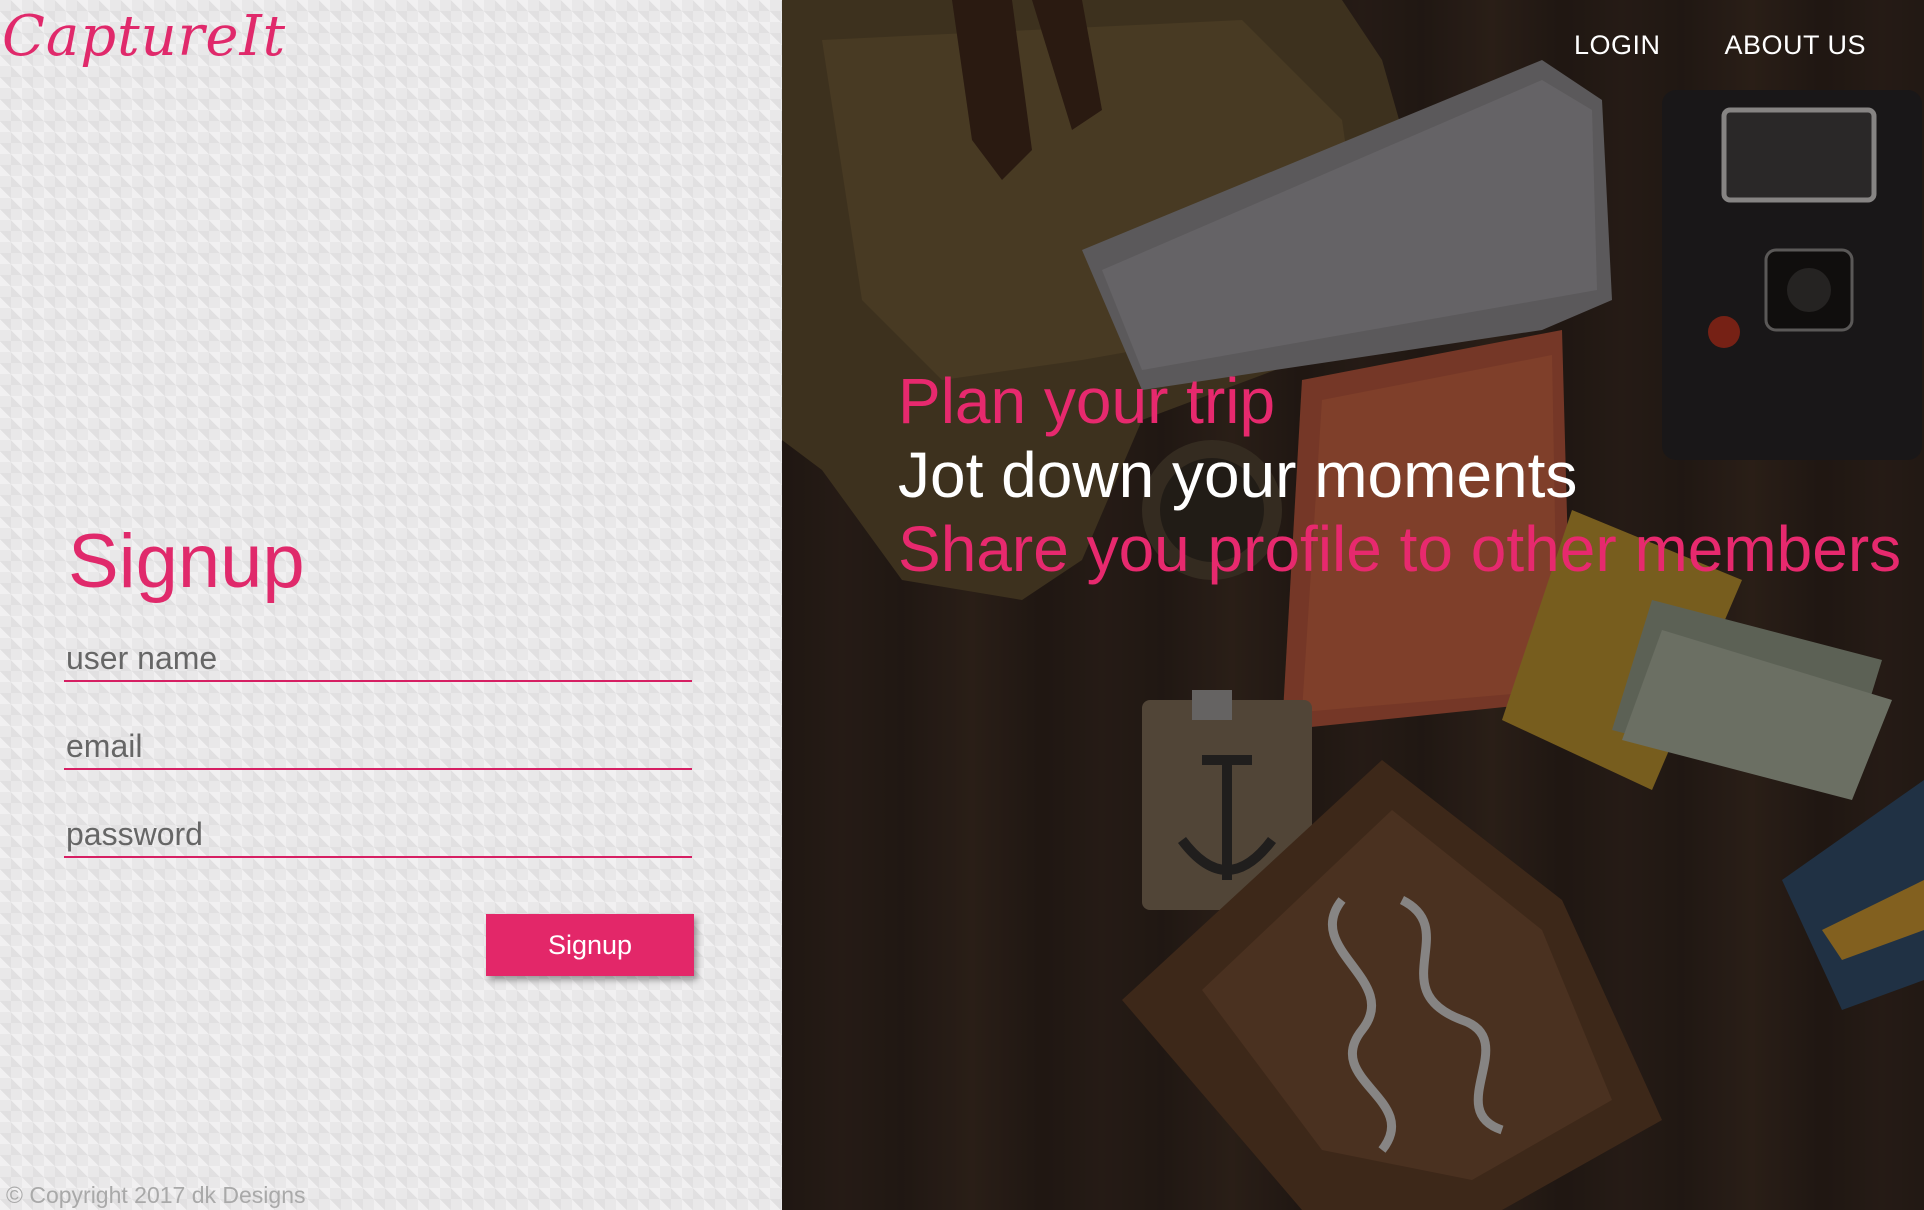  What do you see at coordinates (1087, 401) in the screenshot?
I see `hero-line-plan-trip: Plan your trip` at bounding box center [1087, 401].